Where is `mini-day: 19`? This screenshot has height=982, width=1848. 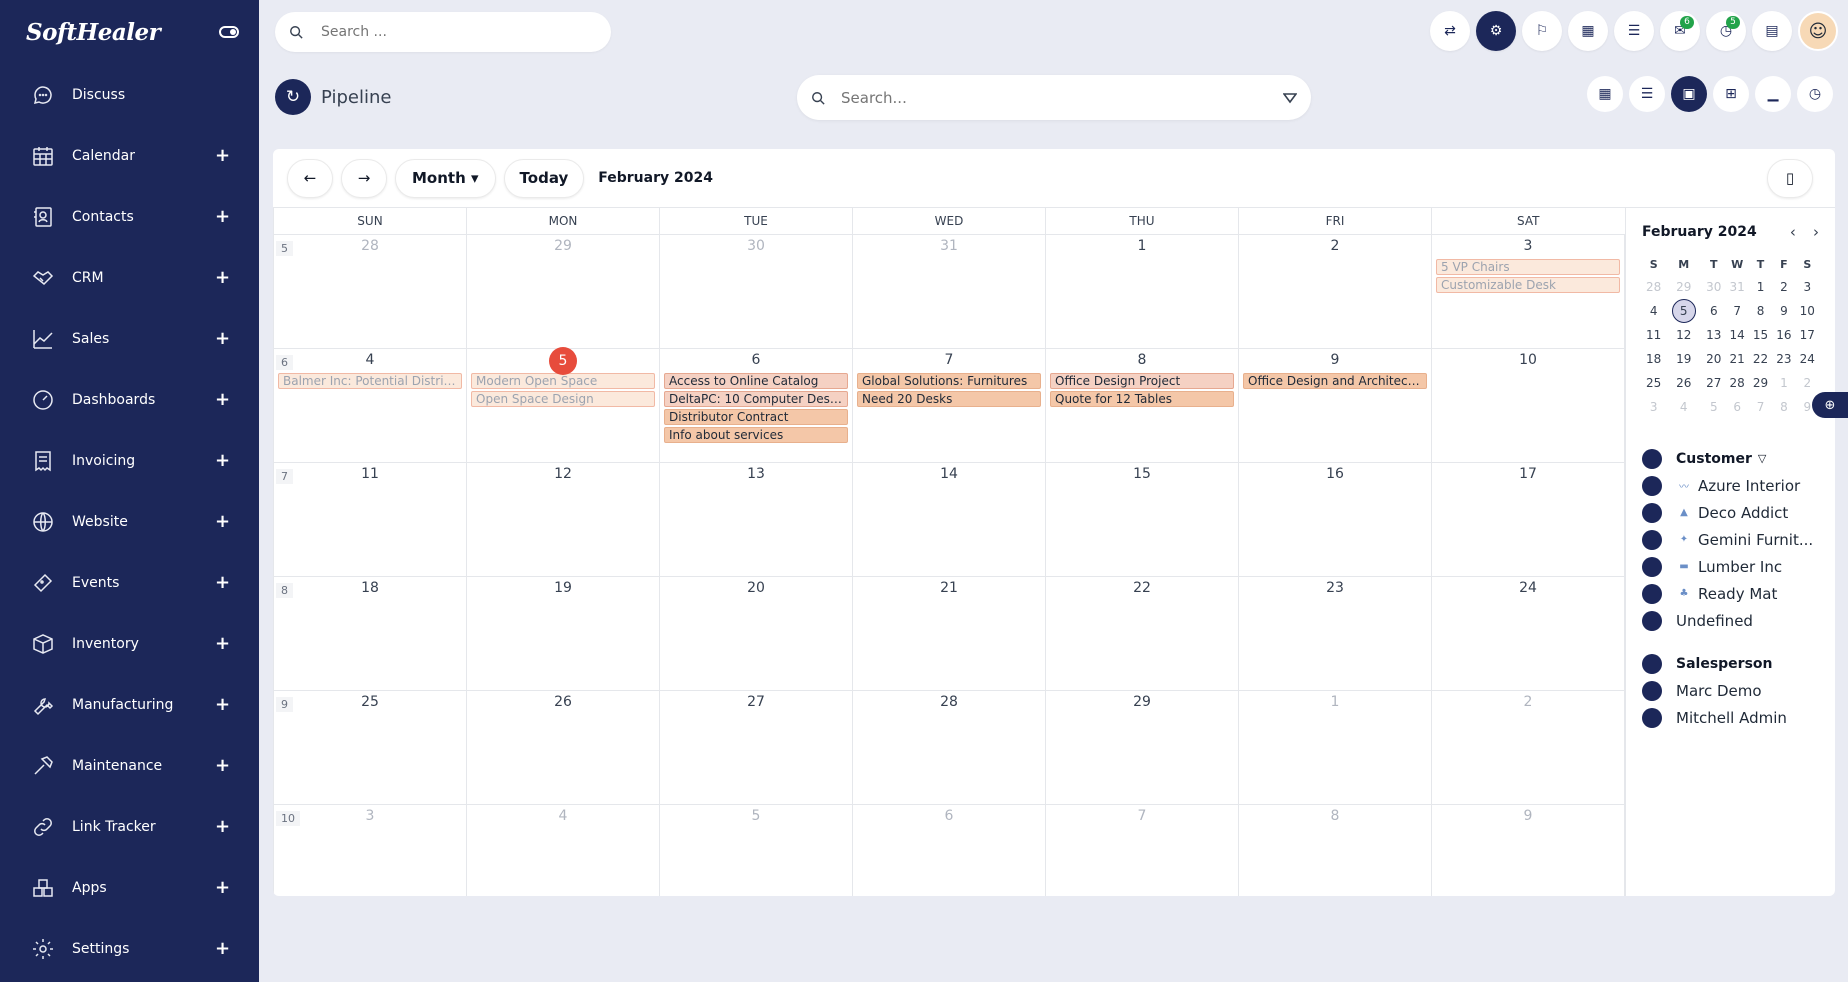
mini-day: 19 is located at coordinates (1683, 359).